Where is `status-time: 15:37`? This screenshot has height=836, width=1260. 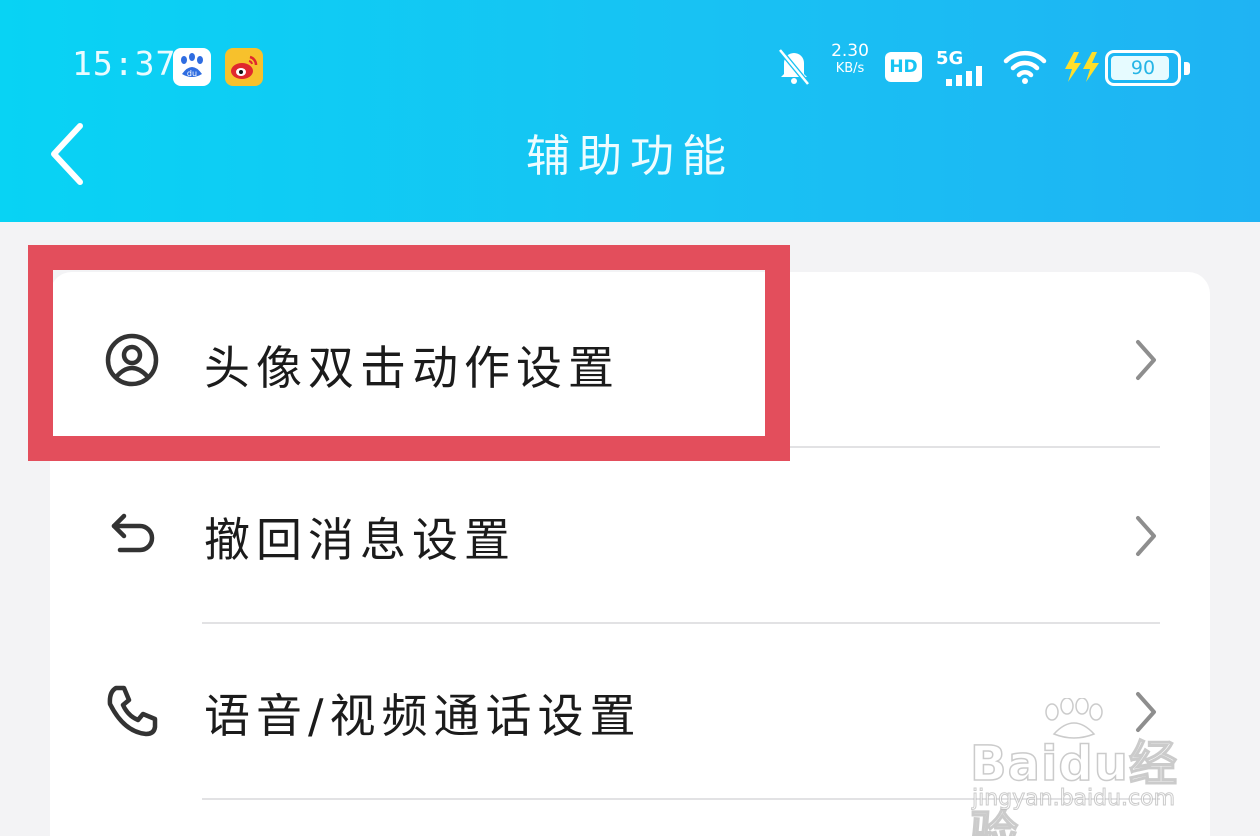 status-time: 15:37 is located at coordinates (124, 63).